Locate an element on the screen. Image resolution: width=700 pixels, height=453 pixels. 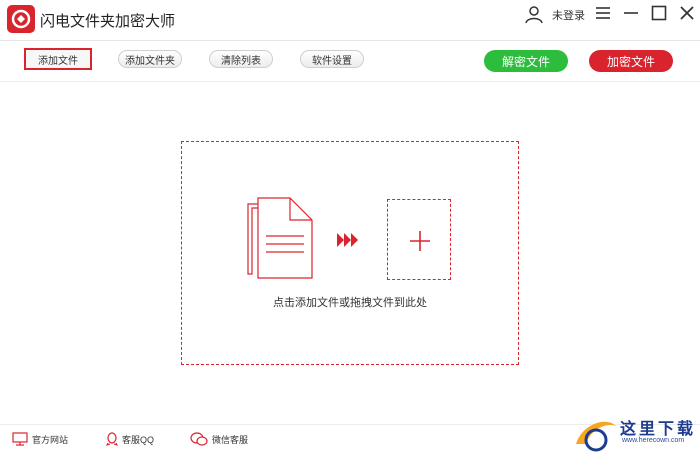
wechat-service-link: 微信客服 is located at coordinates (219, 439).